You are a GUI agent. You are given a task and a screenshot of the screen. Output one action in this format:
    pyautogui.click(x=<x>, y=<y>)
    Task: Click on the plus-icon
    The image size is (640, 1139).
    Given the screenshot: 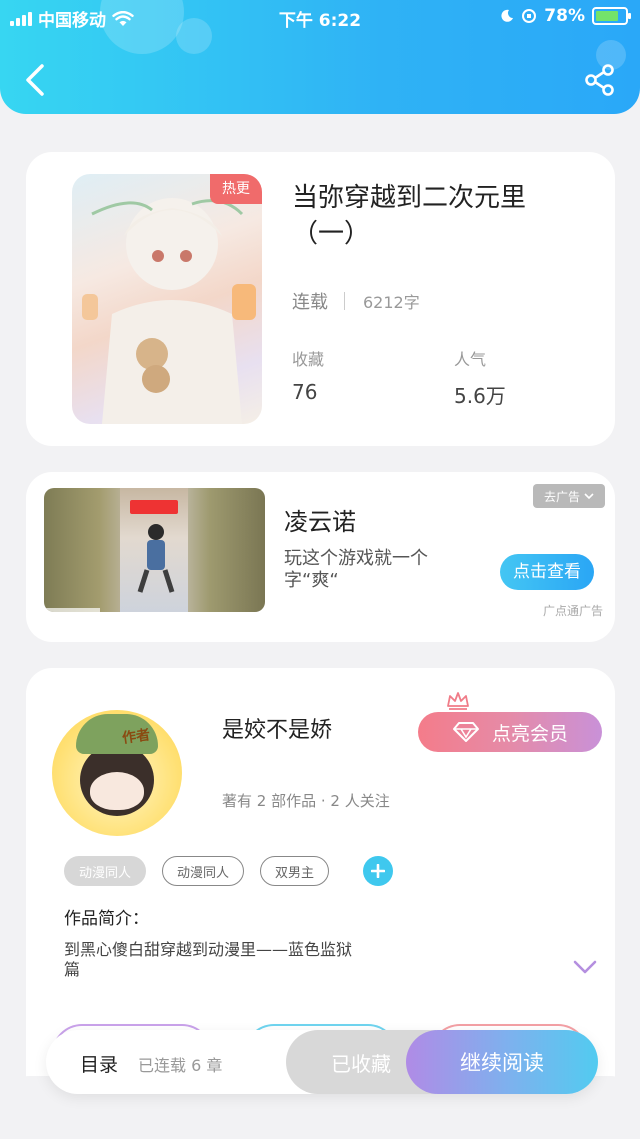 What is the action you would take?
    pyautogui.click(x=378, y=871)
    